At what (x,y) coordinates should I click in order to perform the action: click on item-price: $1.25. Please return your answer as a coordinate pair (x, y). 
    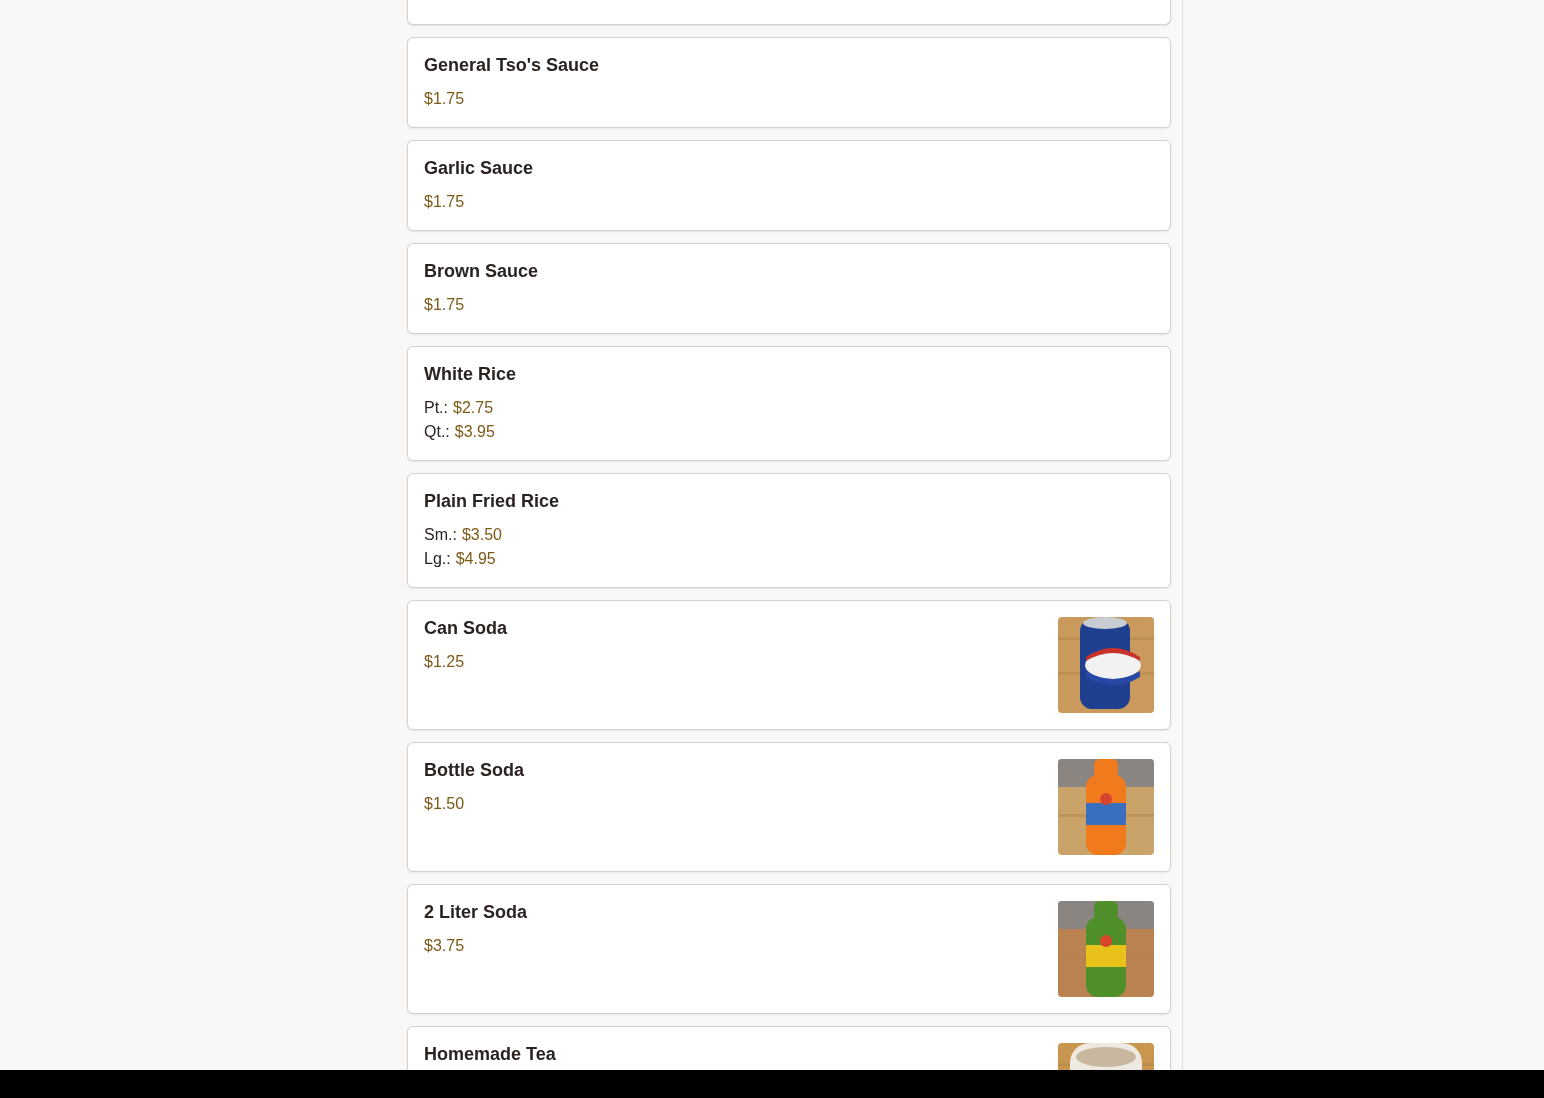
    Looking at the image, I should click on (444, 662).